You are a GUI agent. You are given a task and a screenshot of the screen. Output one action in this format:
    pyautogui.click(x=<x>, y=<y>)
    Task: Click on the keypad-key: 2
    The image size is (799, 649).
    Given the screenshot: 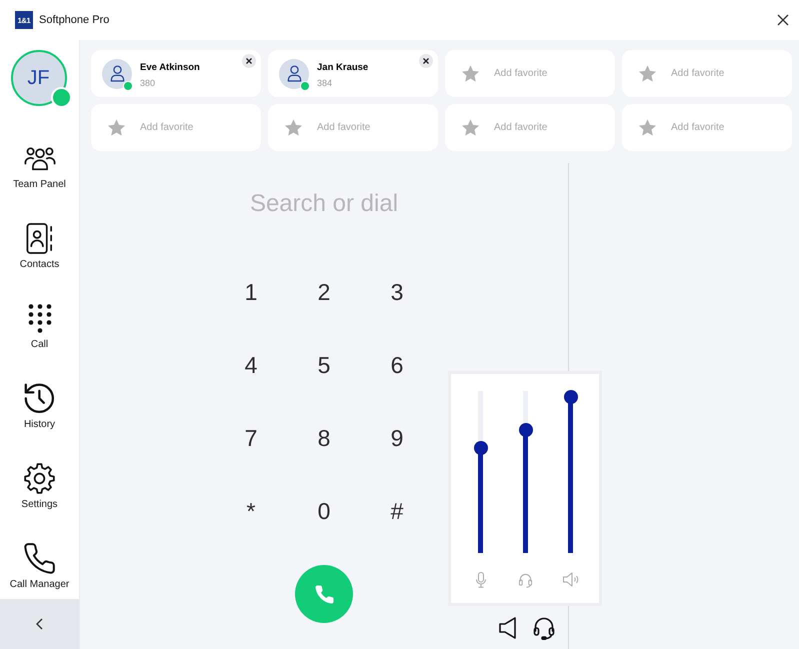 What is the action you would take?
    pyautogui.click(x=324, y=292)
    